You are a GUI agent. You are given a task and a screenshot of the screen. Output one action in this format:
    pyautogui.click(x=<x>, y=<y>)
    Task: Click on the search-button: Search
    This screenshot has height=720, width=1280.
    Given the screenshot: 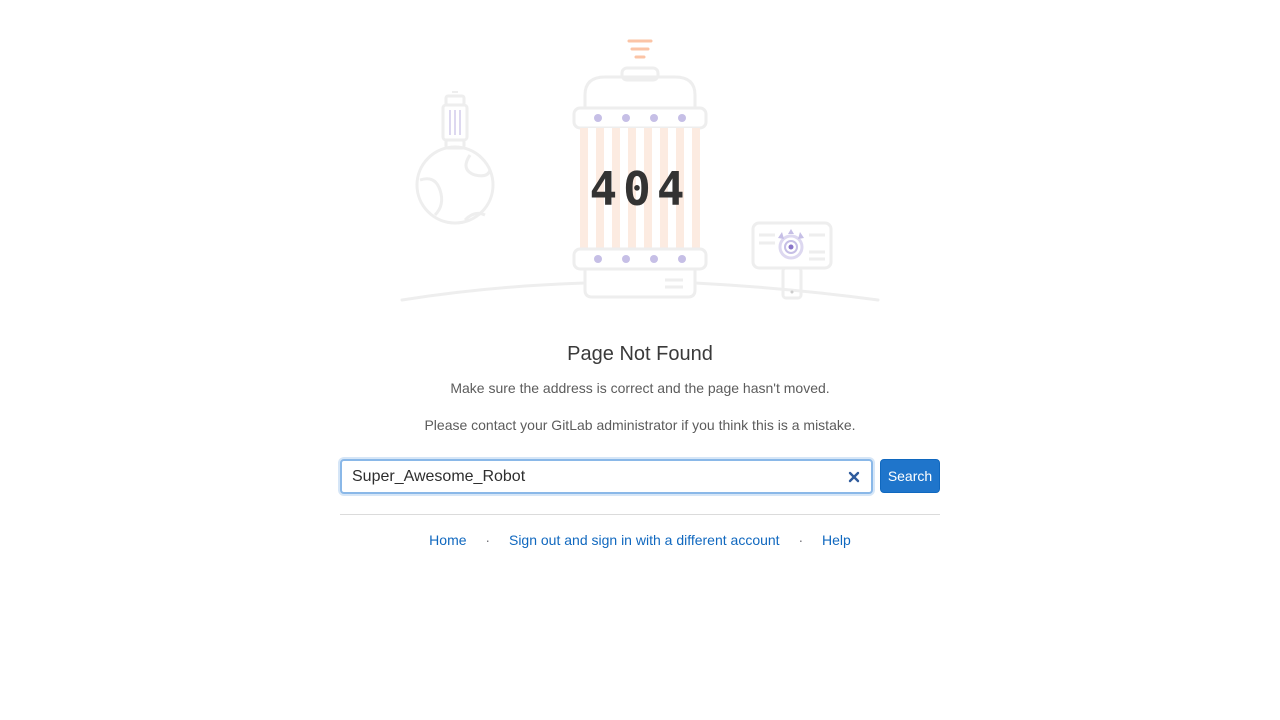 What is the action you would take?
    pyautogui.click(x=910, y=476)
    